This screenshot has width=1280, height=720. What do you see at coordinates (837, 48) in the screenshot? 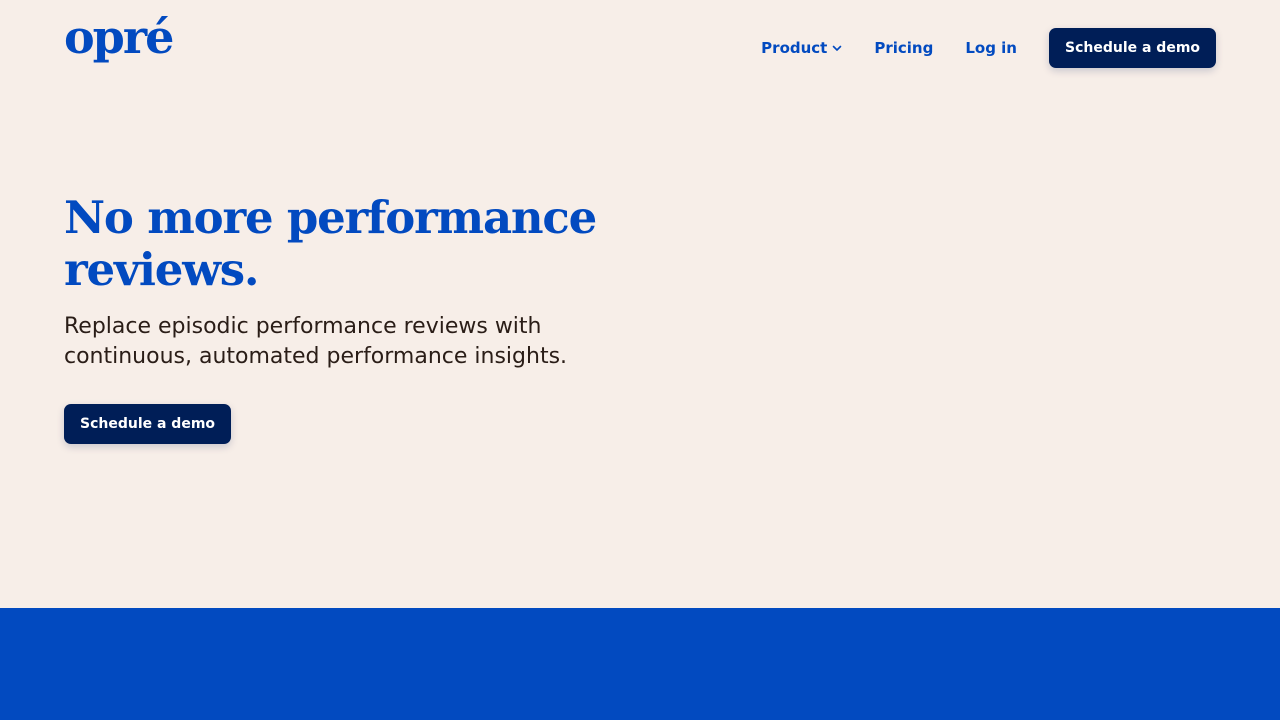
I see `chevron-down-icon` at bounding box center [837, 48].